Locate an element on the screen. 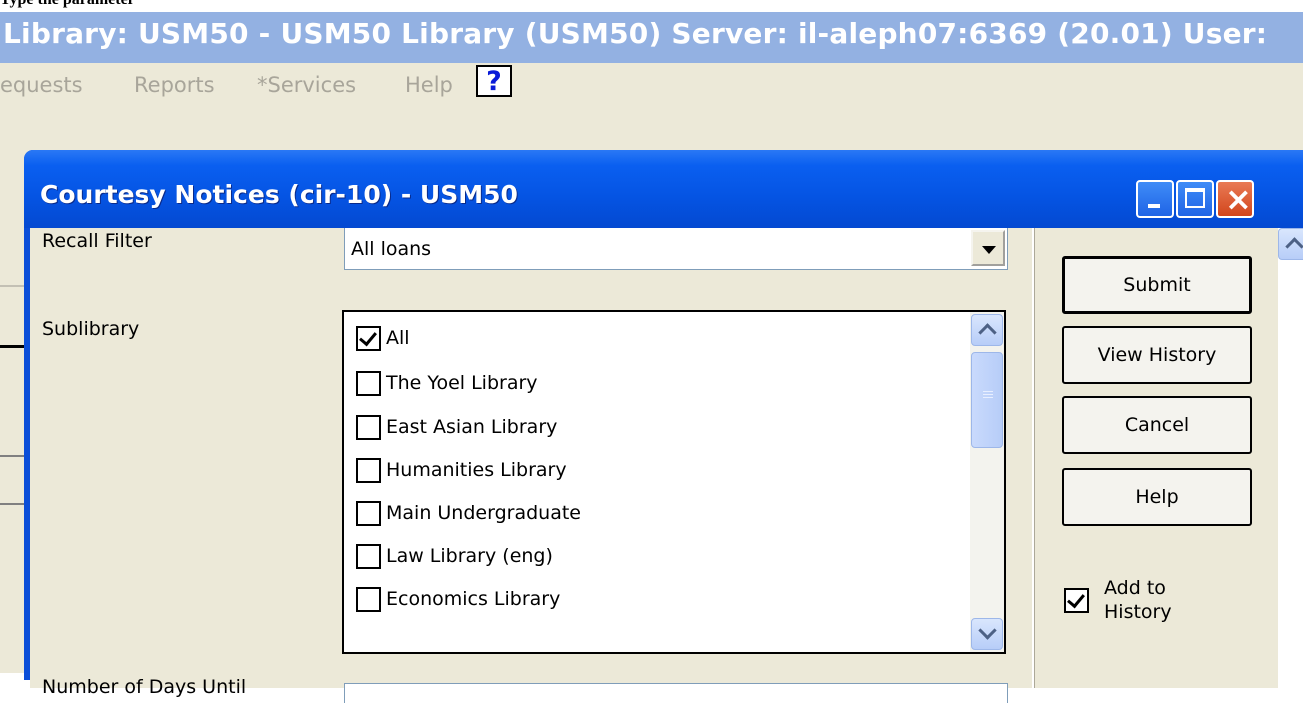 The width and height of the screenshot is (1303, 703). list-item-label: The Yoel Library is located at coordinates (462, 383).